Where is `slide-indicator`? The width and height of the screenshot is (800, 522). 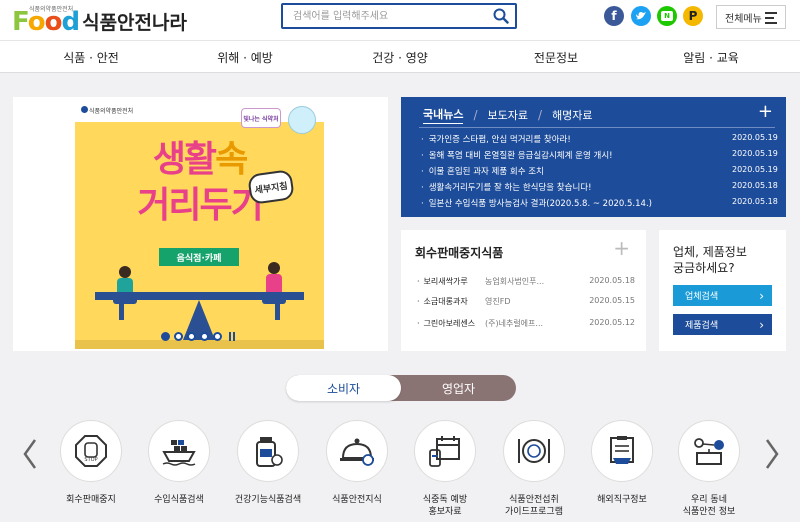
slide-indicator is located at coordinates (199, 336).